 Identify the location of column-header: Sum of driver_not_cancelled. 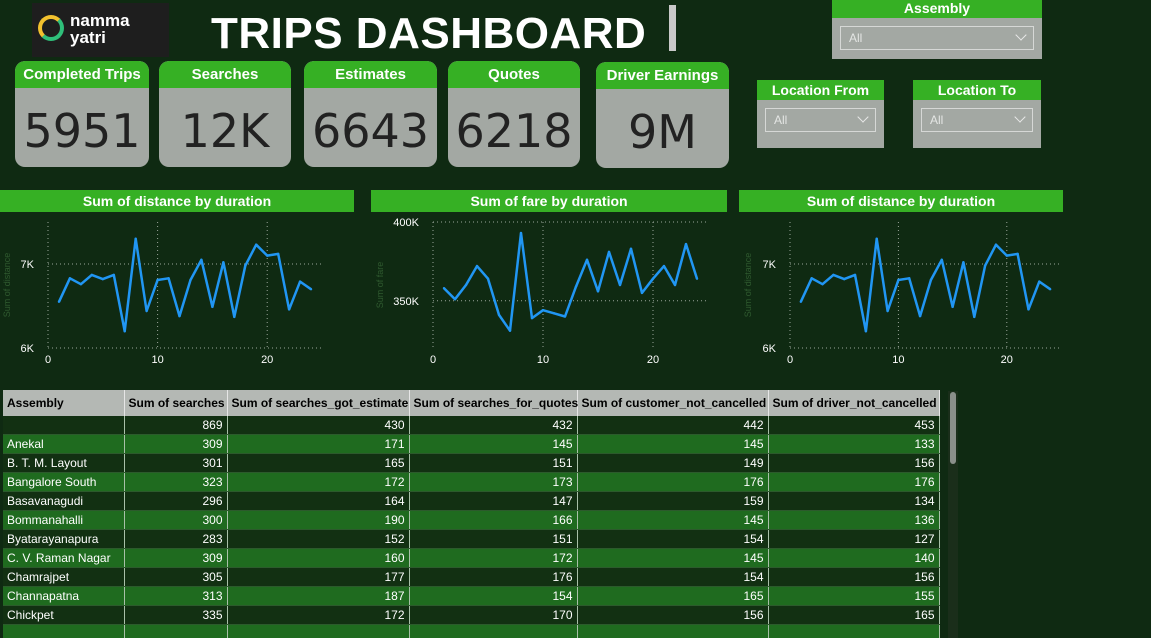
(854, 403).